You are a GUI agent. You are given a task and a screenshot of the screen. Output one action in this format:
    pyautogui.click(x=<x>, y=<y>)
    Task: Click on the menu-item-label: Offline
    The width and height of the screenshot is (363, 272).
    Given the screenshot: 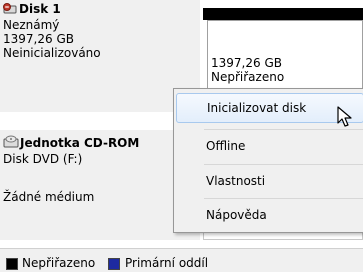 What is the action you would take?
    pyautogui.click(x=226, y=146)
    